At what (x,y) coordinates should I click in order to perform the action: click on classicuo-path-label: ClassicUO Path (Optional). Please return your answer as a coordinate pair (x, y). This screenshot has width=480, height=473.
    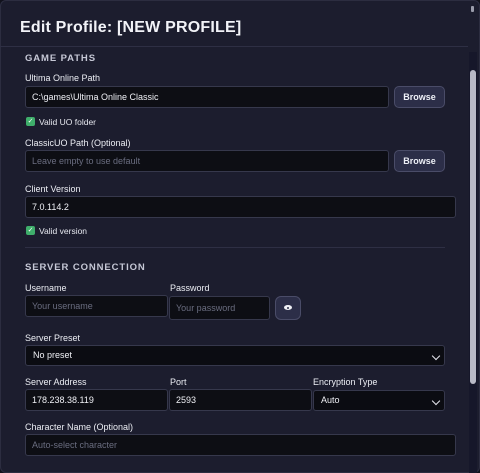
    Looking at the image, I should click on (78, 143).